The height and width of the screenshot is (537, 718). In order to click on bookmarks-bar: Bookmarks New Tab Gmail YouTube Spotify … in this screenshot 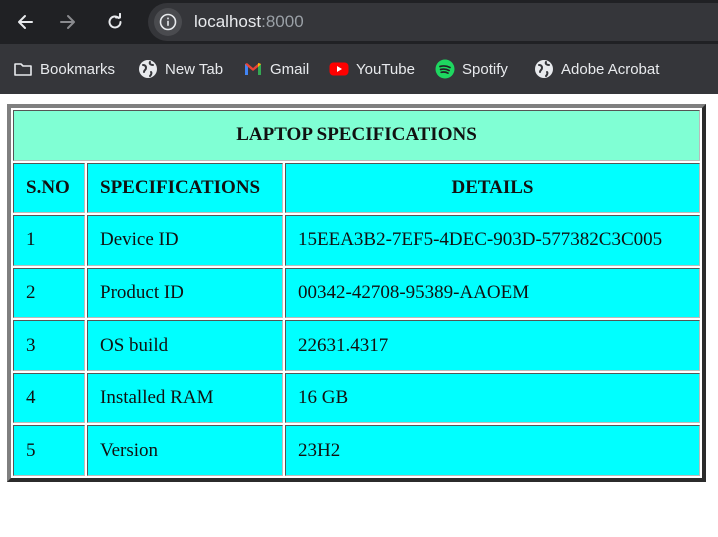, I will do `click(359, 69)`.